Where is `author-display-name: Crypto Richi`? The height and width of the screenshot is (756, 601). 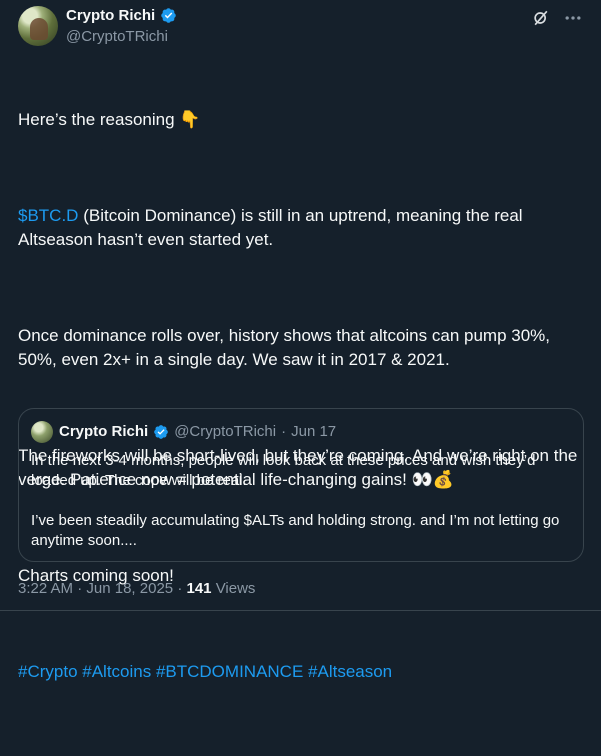
author-display-name: Crypto Richi is located at coordinates (110, 15).